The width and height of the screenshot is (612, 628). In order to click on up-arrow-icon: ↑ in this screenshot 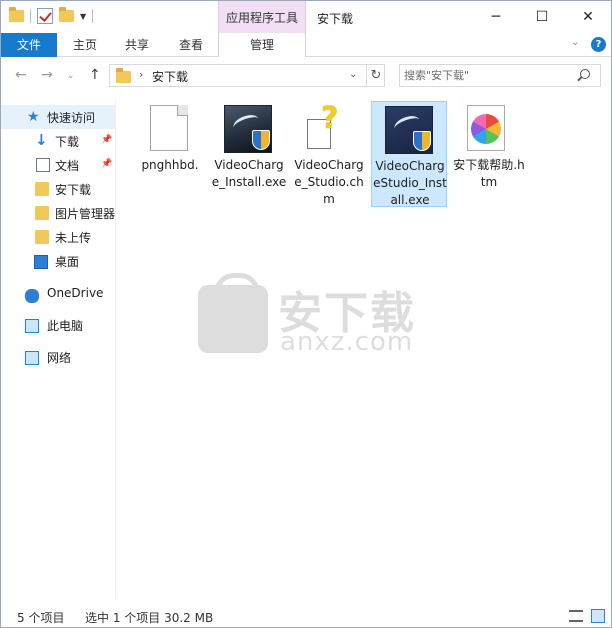, I will do `click(95, 75)`.